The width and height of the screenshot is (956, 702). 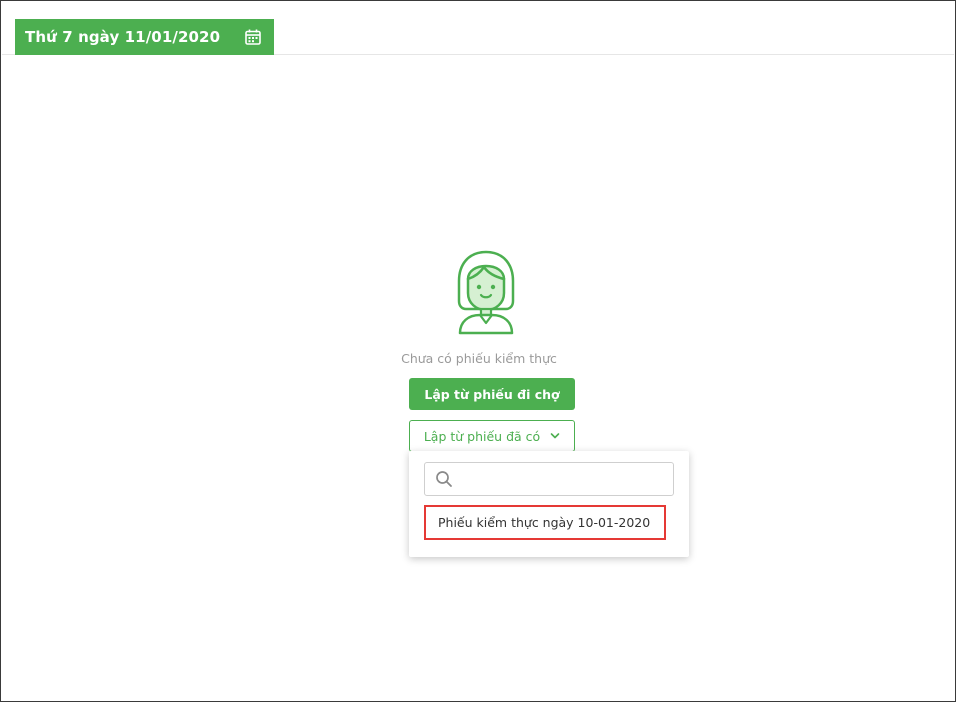 I want to click on girl-avatar-illustration, so click(x=486, y=292).